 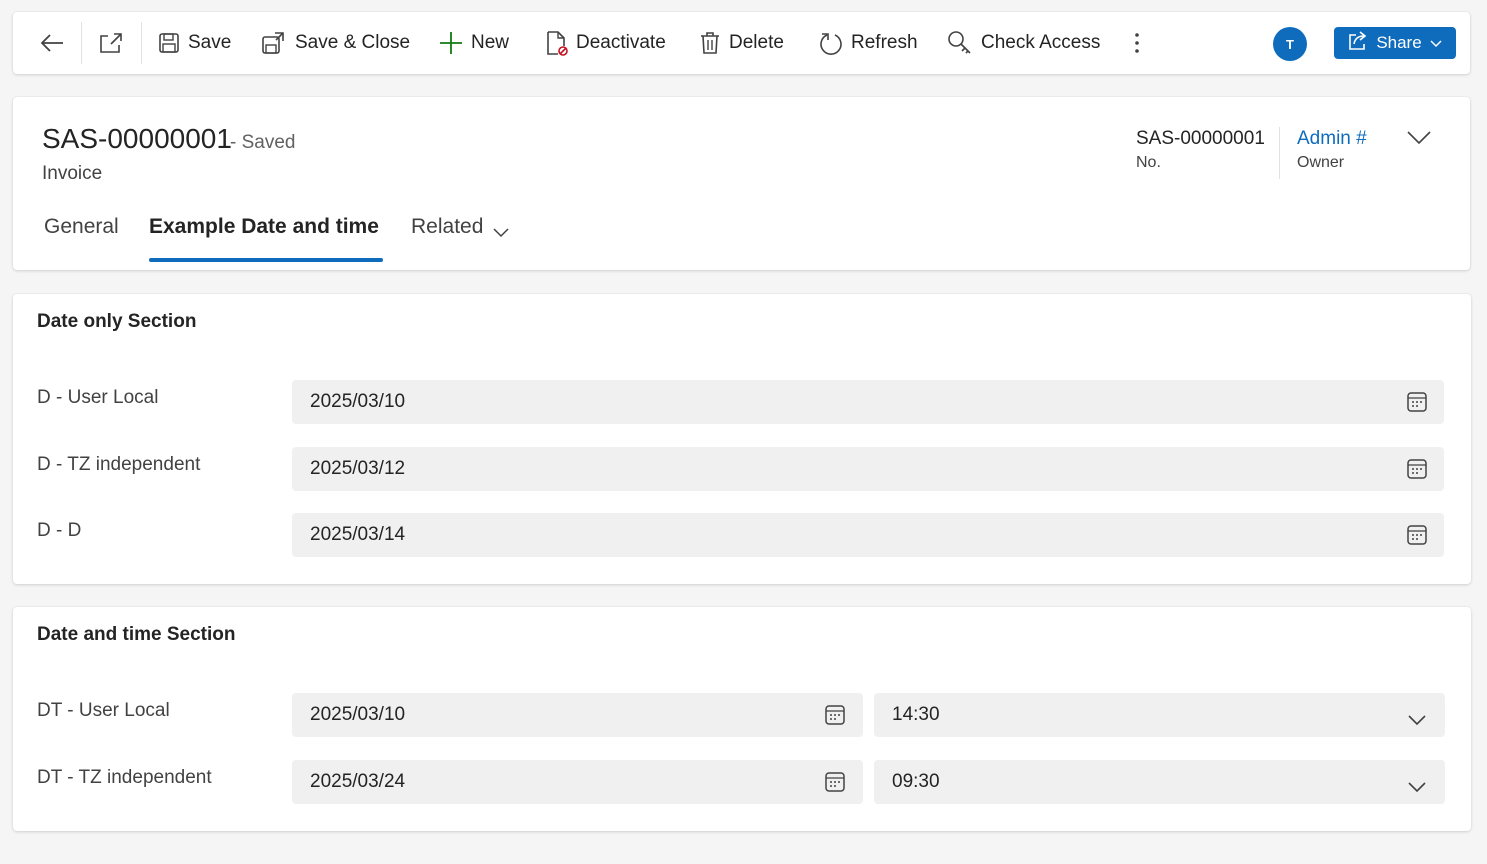 I want to click on field-label: D - User Local, so click(x=98, y=397).